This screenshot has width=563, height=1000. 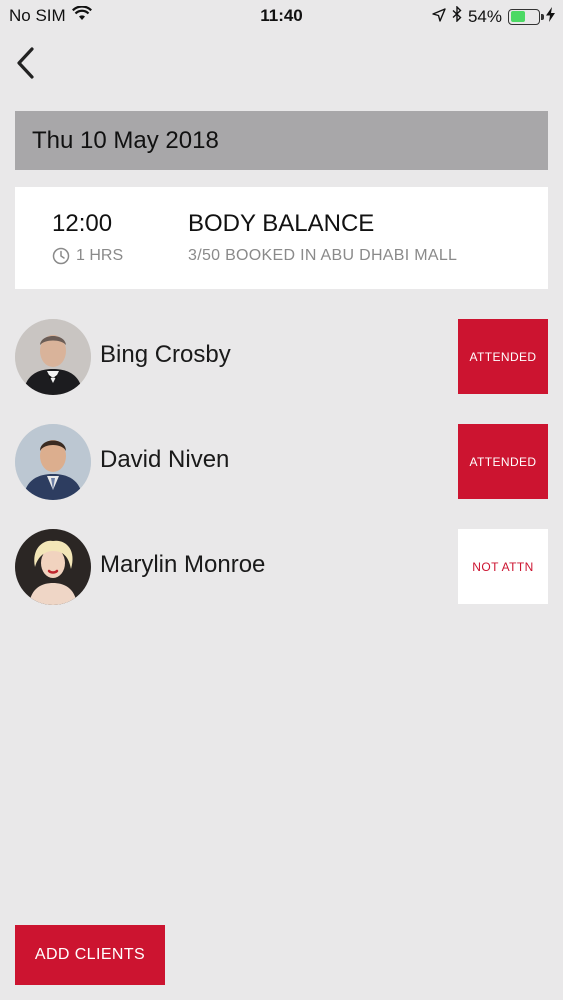 What do you see at coordinates (165, 459) in the screenshot?
I see `client-name: David Niven` at bounding box center [165, 459].